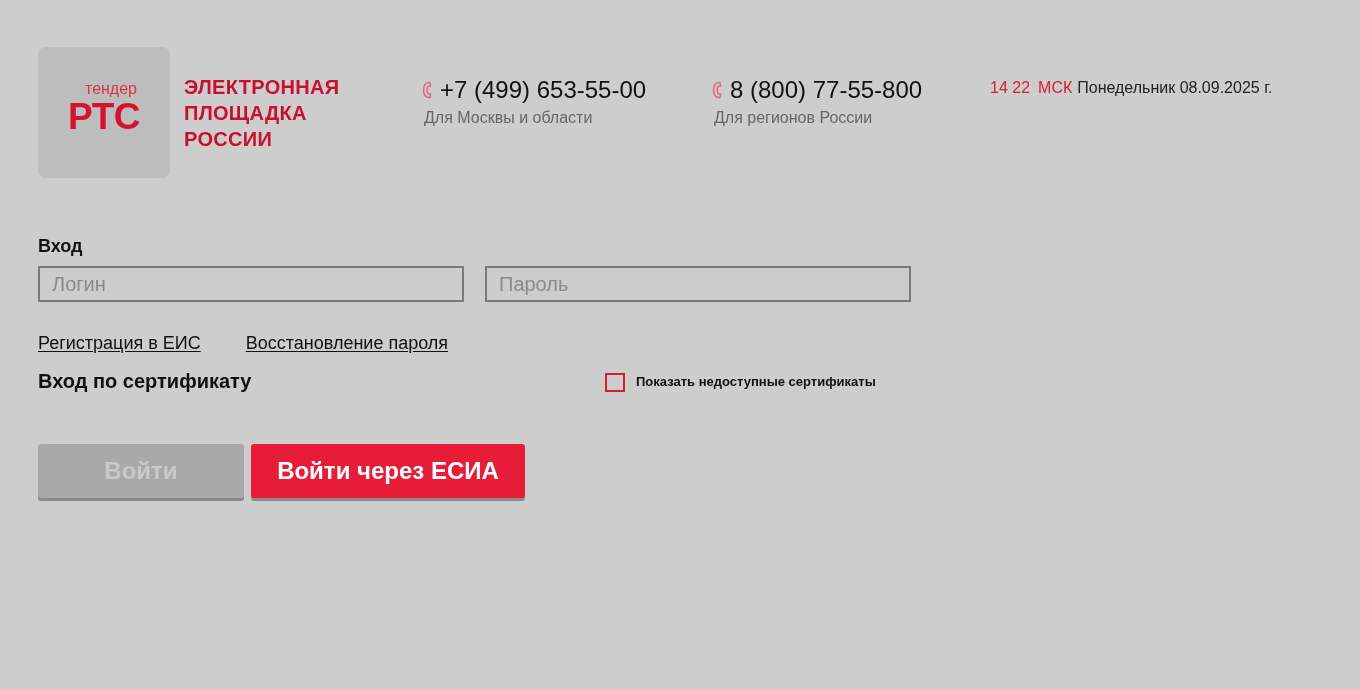  What do you see at coordinates (145, 381) in the screenshot?
I see `certificate-heading: Вход по сертификату` at bounding box center [145, 381].